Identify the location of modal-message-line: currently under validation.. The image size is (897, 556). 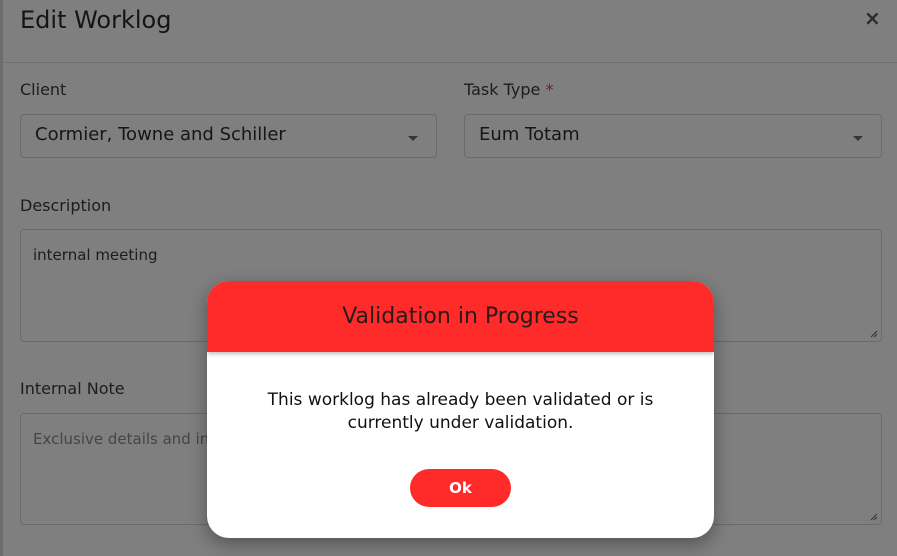
(460, 423).